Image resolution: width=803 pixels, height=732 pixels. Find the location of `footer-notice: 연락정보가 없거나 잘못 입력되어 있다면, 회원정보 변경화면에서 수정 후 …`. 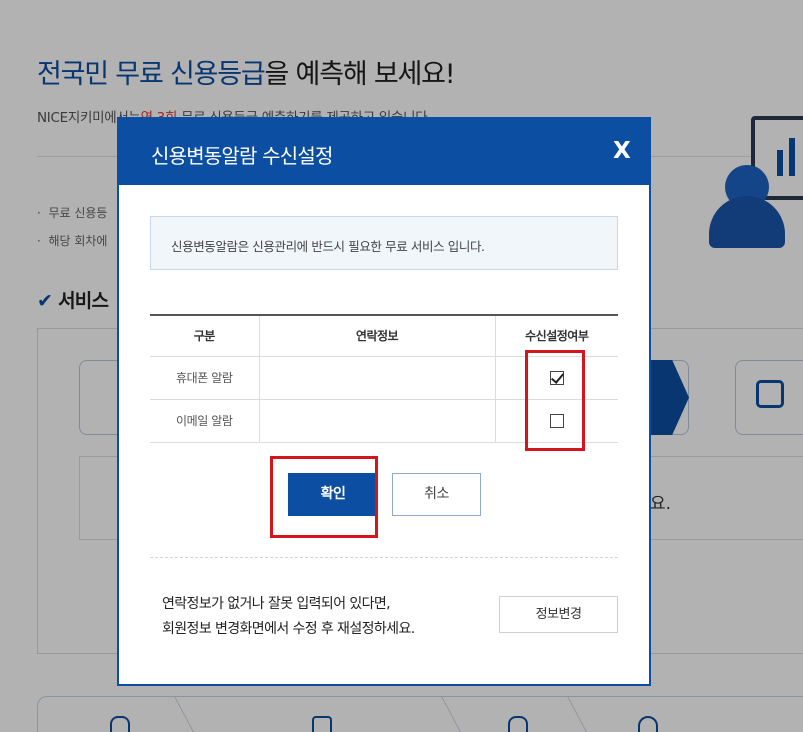

footer-notice: 연락정보가 없거나 잘못 입력되어 있다면, 회원정보 변경화면에서 수정 후 … is located at coordinates (288, 616).